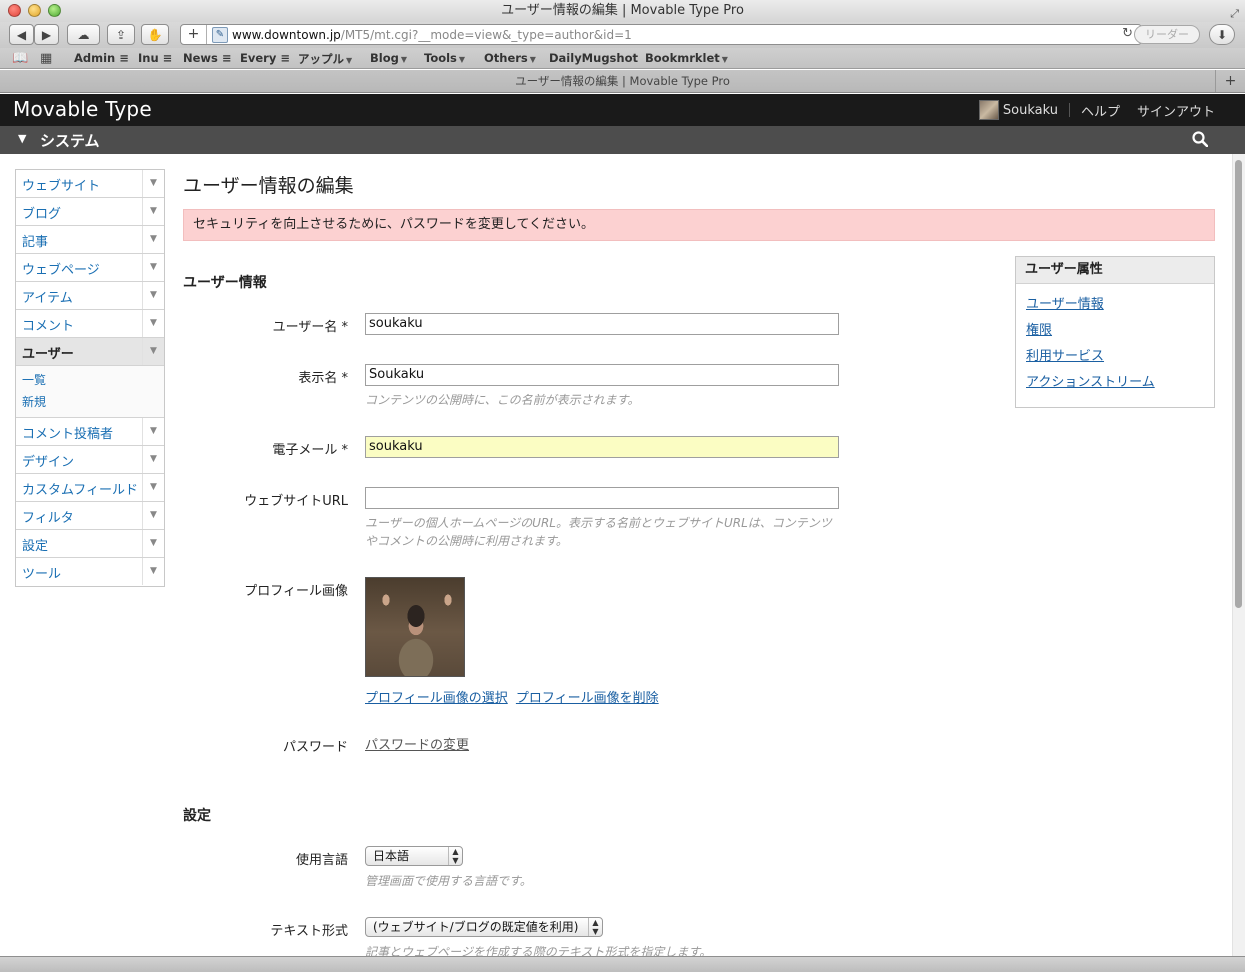 Image resolution: width=1245 pixels, height=972 pixels. What do you see at coordinates (90, 380) in the screenshot?
I see `sidebar-subitem-list: 一覧` at bounding box center [90, 380].